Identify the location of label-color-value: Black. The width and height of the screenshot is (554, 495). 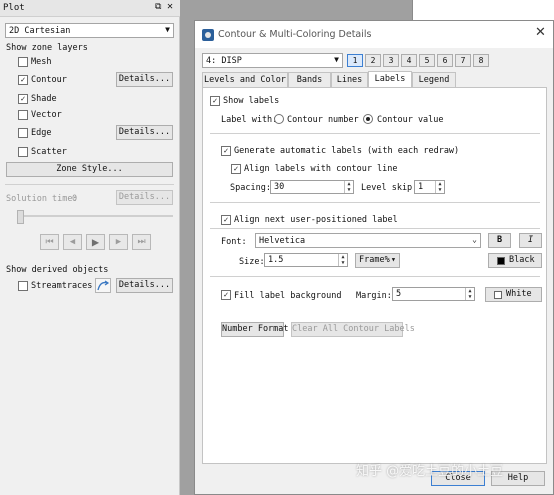
(522, 260).